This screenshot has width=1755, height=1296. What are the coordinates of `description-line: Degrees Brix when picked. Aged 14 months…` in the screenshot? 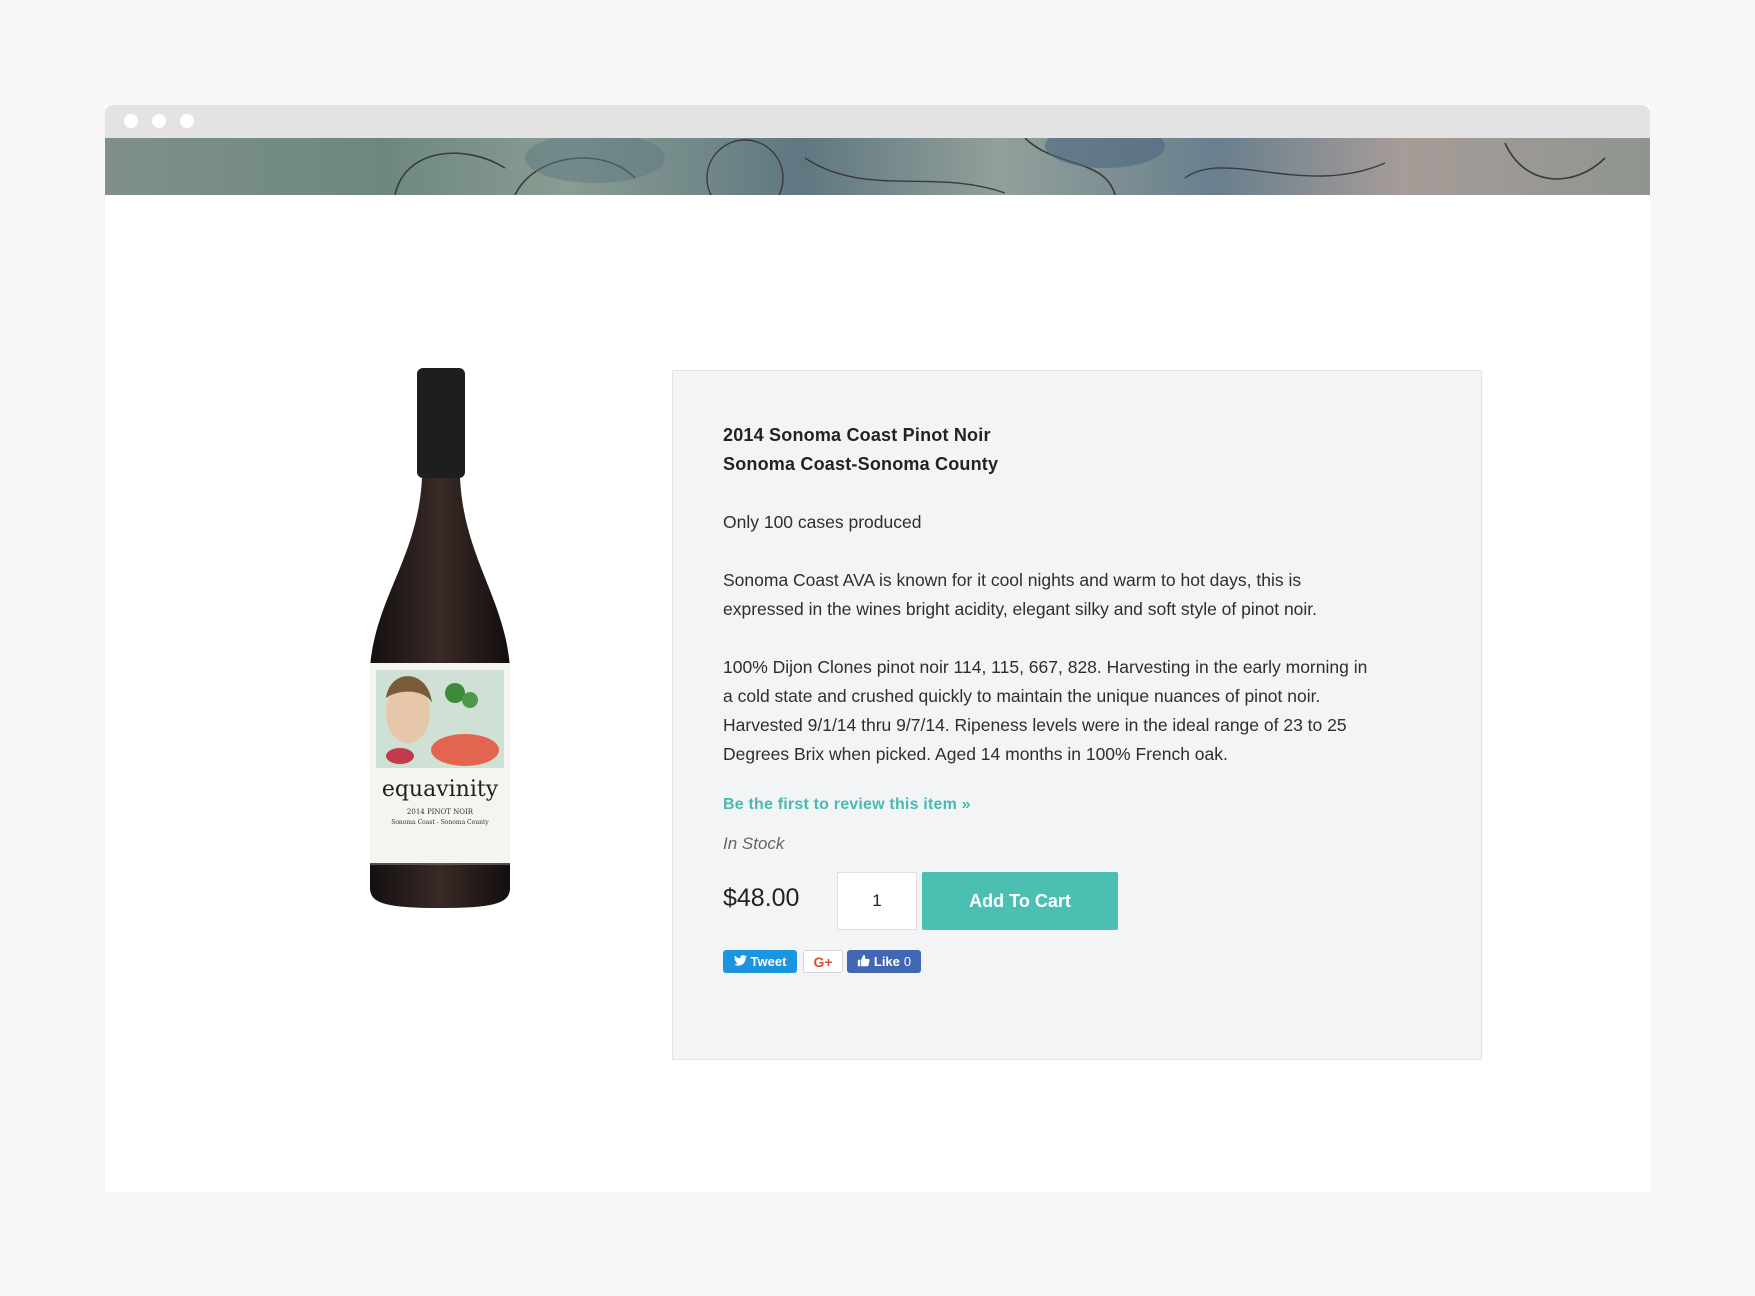 It's located at (975, 754).